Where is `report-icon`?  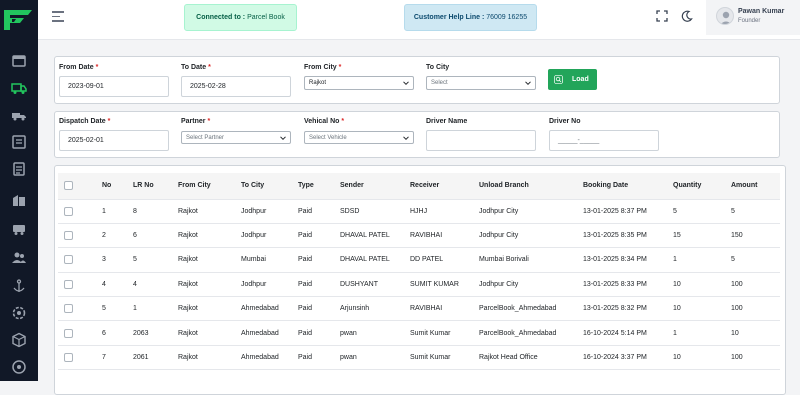 report-icon is located at coordinates (19, 169).